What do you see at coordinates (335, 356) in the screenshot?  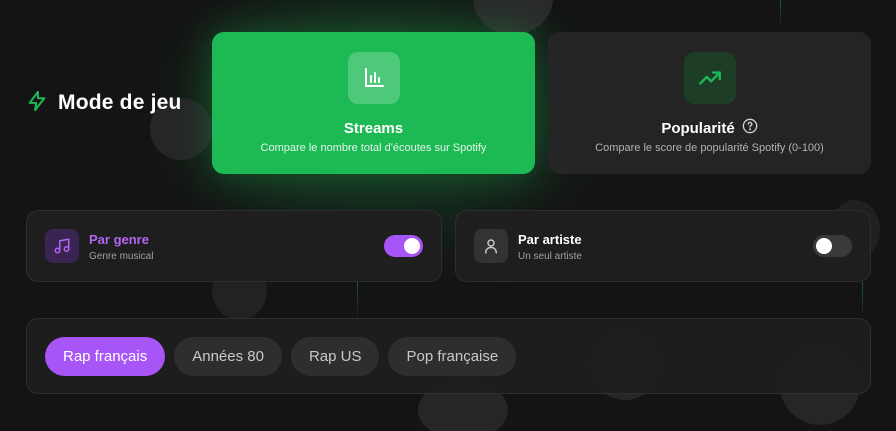 I see `genre-chip-rap-us: Rap US` at bounding box center [335, 356].